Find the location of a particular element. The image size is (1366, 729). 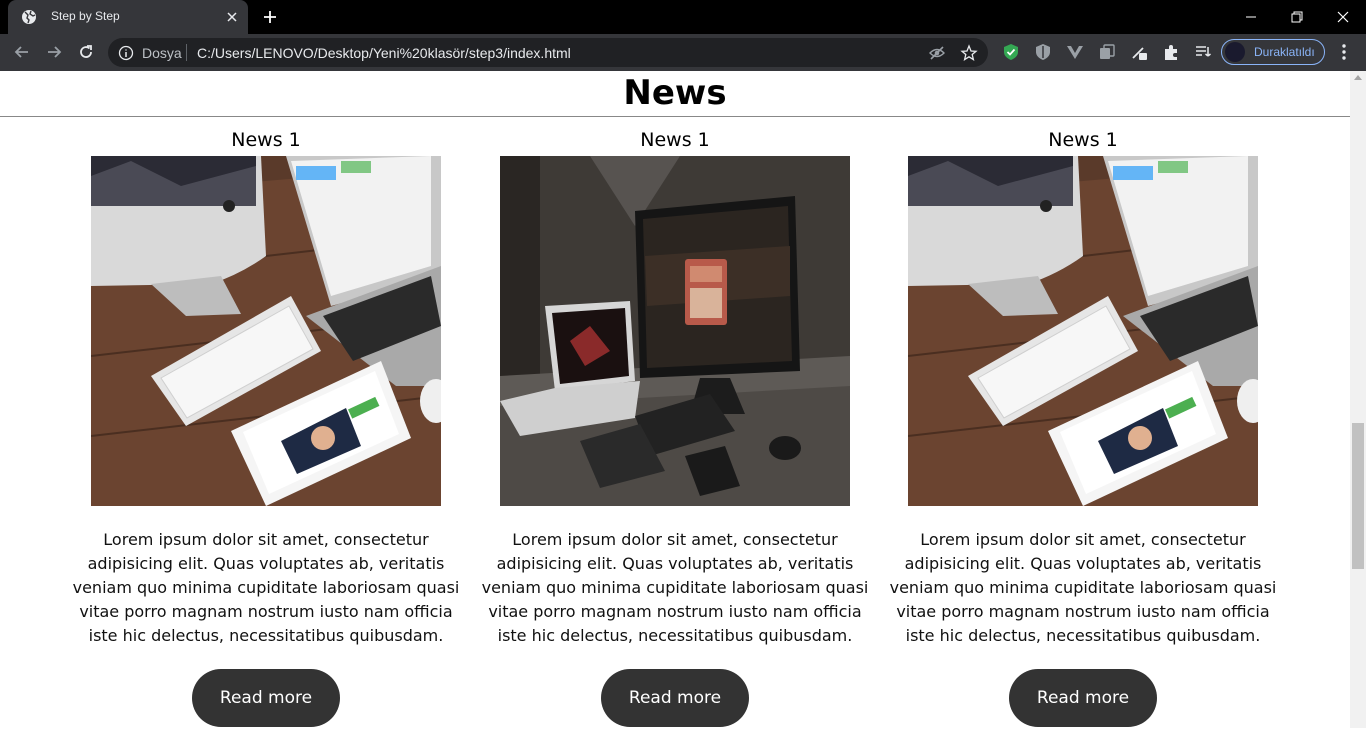

vertical-scrollbar is located at coordinates (1358, 399).